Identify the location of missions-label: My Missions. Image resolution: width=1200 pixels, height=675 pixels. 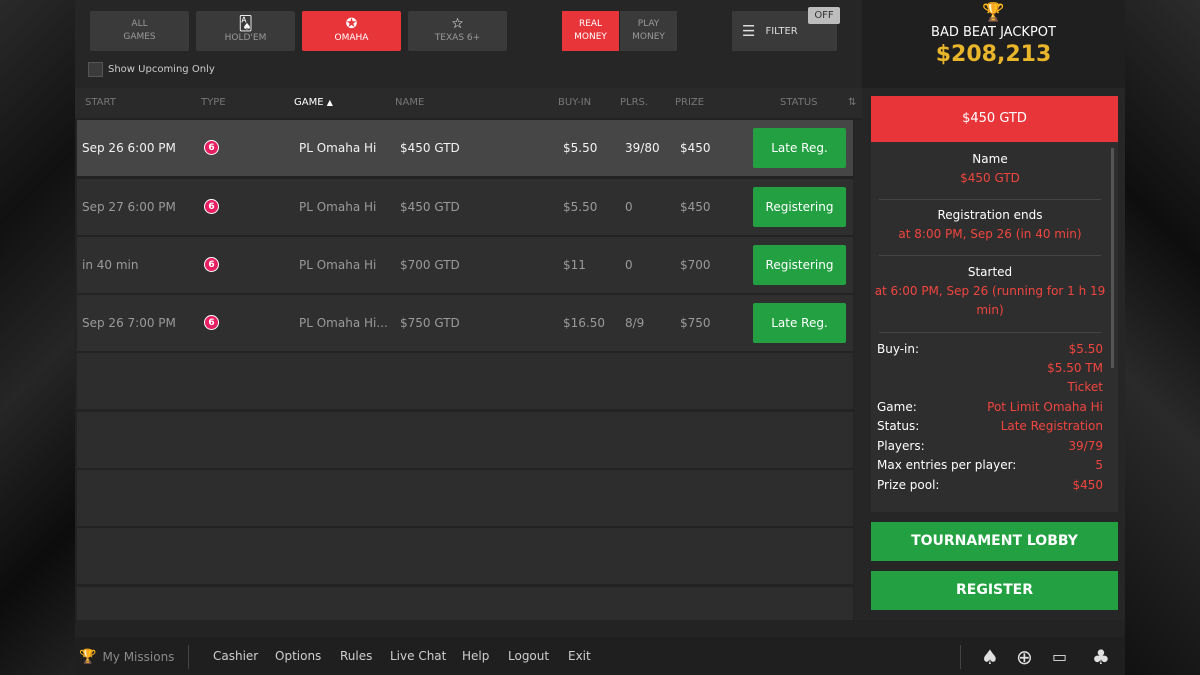
(138, 657).